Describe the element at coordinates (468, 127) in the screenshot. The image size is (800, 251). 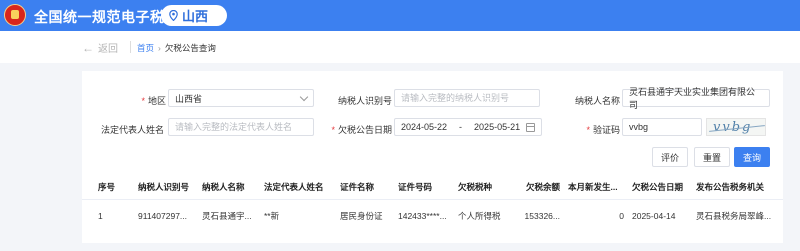
I see `notice-date-range-picker: 2024-05-22 - 2025-05-21` at that location.